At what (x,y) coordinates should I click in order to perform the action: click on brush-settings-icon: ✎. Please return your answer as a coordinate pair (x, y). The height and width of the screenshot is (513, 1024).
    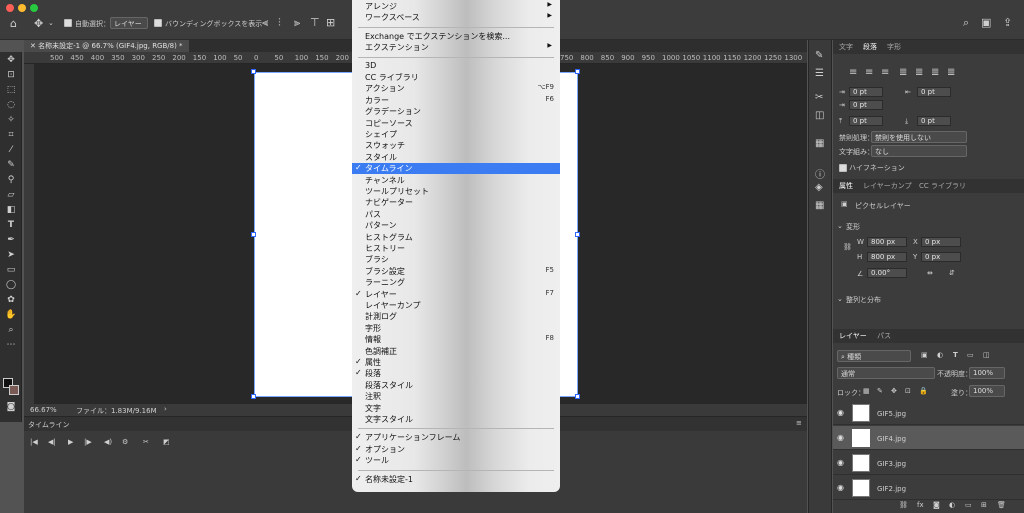
    Looking at the image, I should click on (819, 55).